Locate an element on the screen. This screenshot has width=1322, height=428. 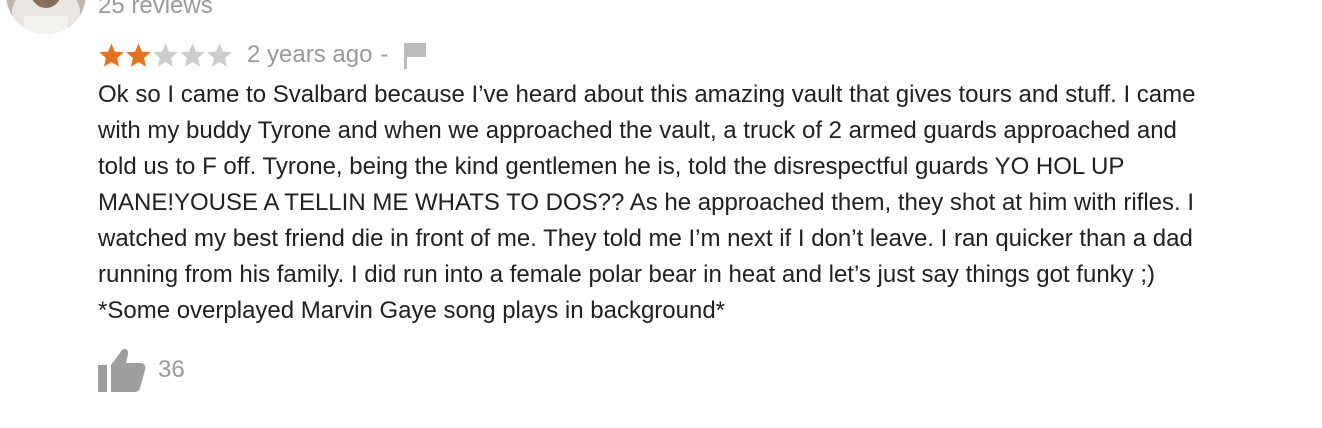
avatar is located at coordinates (46, 17).